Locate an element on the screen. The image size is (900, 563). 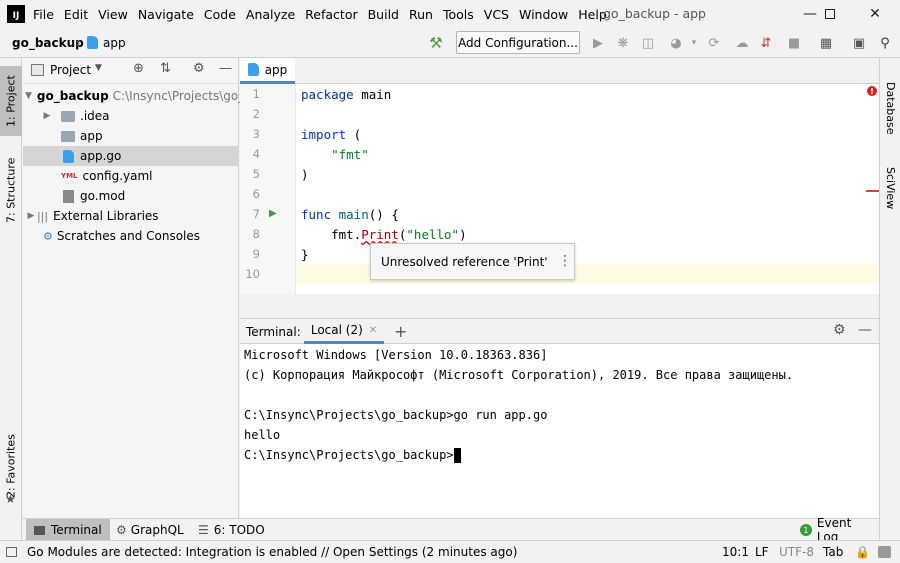
terminal-tab-label: Local (2) is located at coordinates (336, 330).